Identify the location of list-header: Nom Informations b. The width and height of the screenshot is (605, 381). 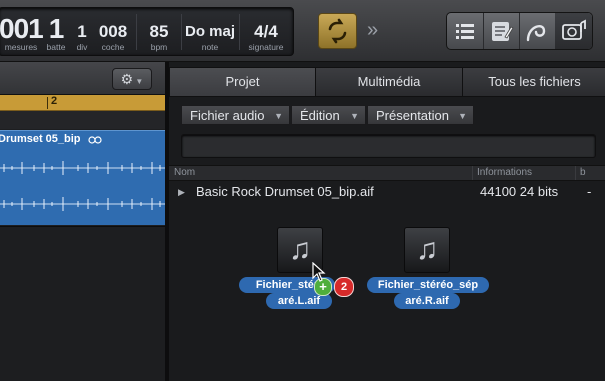
(387, 173).